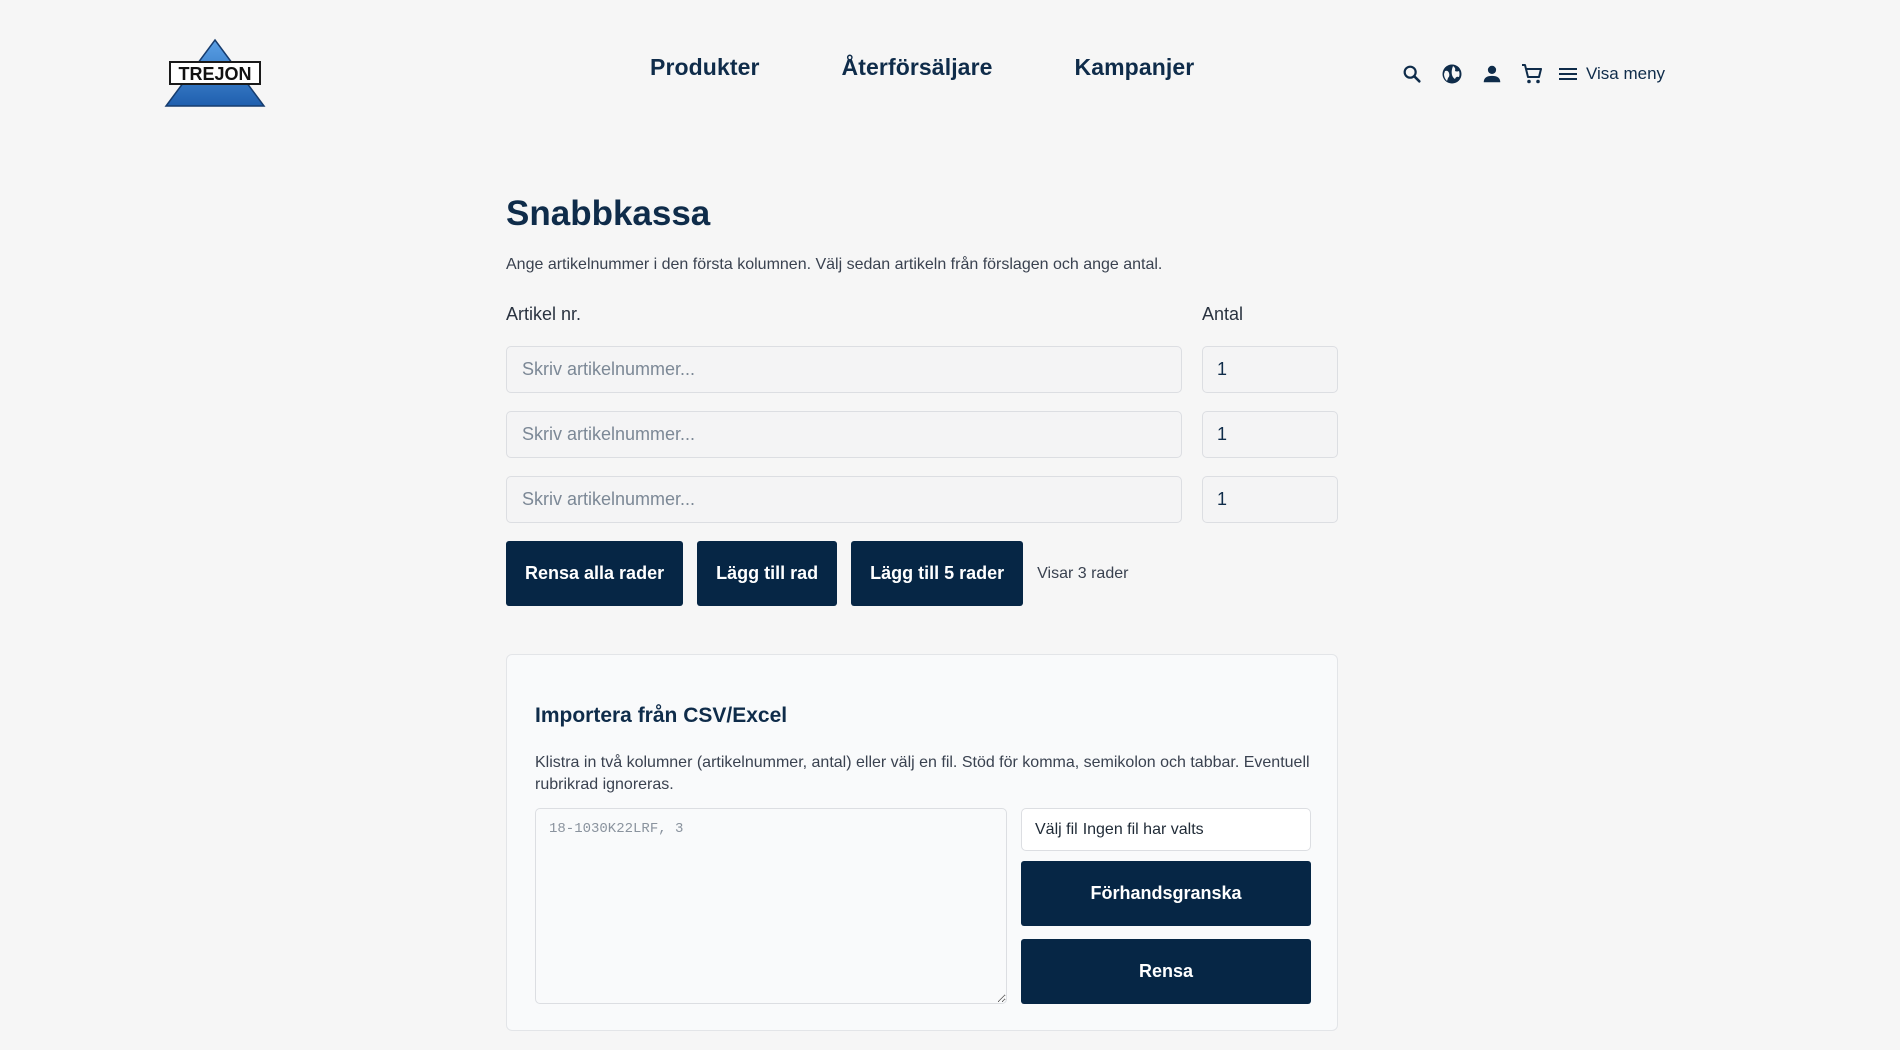 This screenshot has height=1050, width=1900. I want to click on menu-icon, so click(1568, 74).